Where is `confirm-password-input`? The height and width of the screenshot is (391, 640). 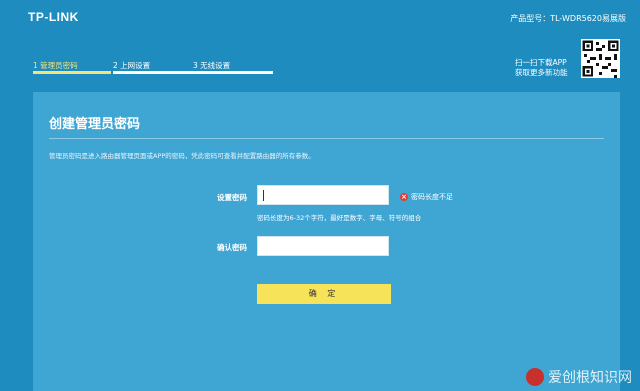 confirm-password-input is located at coordinates (323, 246).